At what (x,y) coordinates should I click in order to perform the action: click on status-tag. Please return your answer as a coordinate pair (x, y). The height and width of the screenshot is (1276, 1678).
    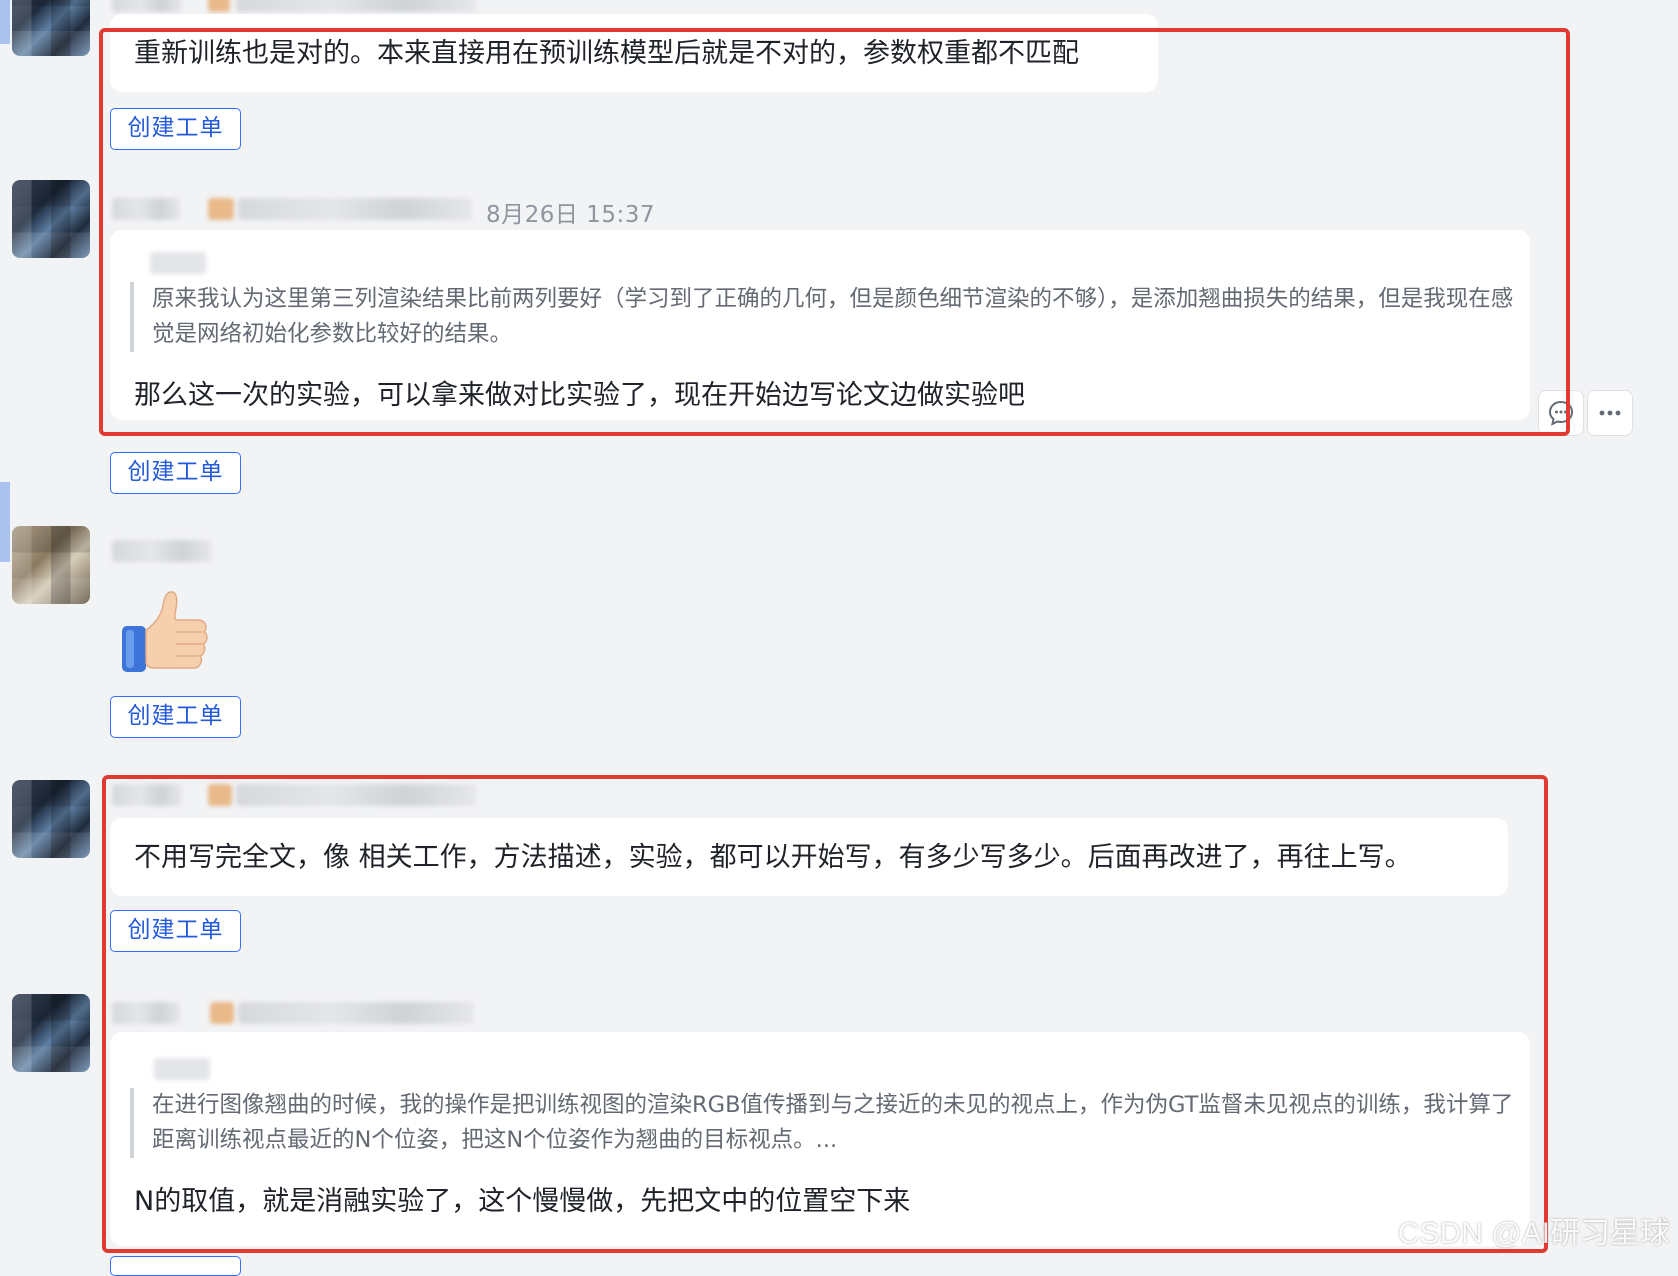
    Looking at the image, I should click on (219, 6).